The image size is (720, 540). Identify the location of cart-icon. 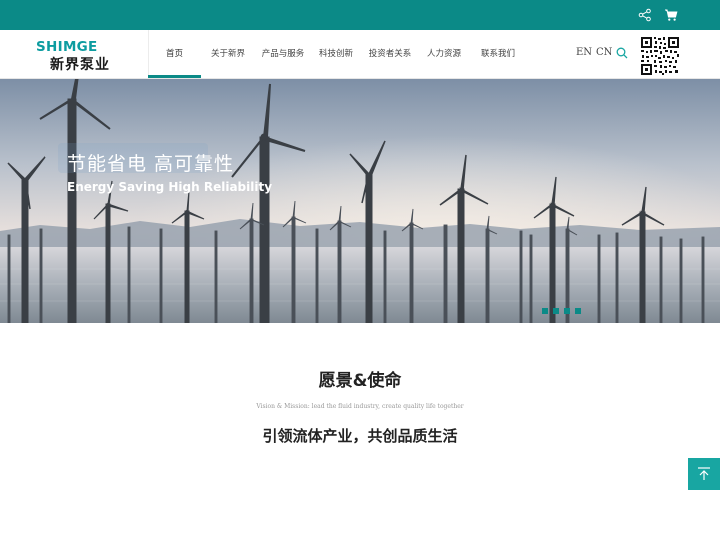
(671, 15).